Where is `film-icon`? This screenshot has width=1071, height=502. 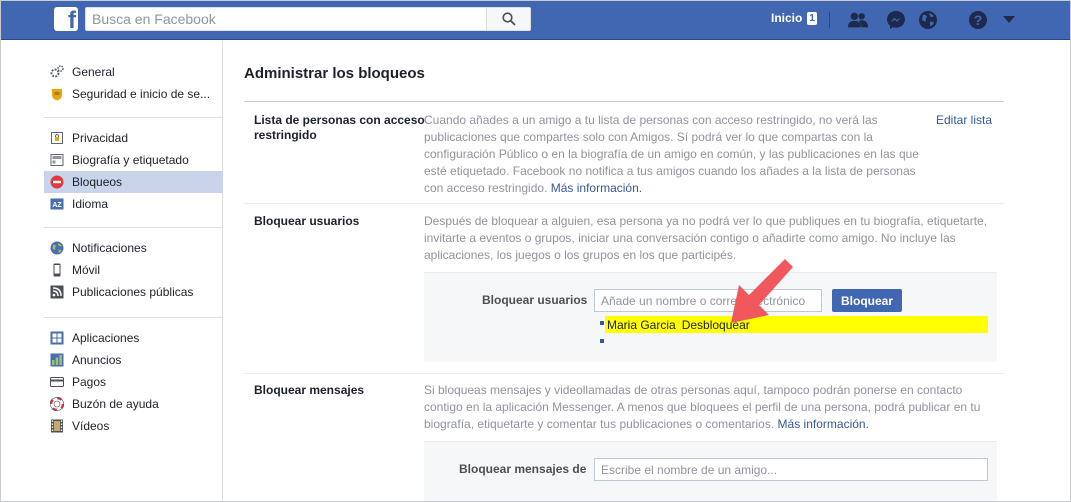 film-icon is located at coordinates (57, 426).